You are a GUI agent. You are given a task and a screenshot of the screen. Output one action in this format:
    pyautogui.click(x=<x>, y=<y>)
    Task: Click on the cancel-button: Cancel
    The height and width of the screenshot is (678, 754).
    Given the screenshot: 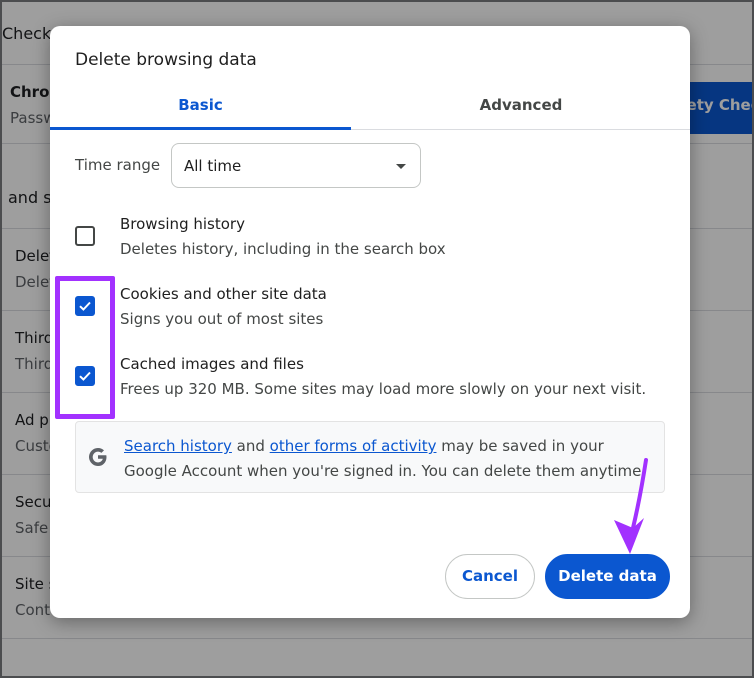 What is the action you would take?
    pyautogui.click(x=490, y=576)
    